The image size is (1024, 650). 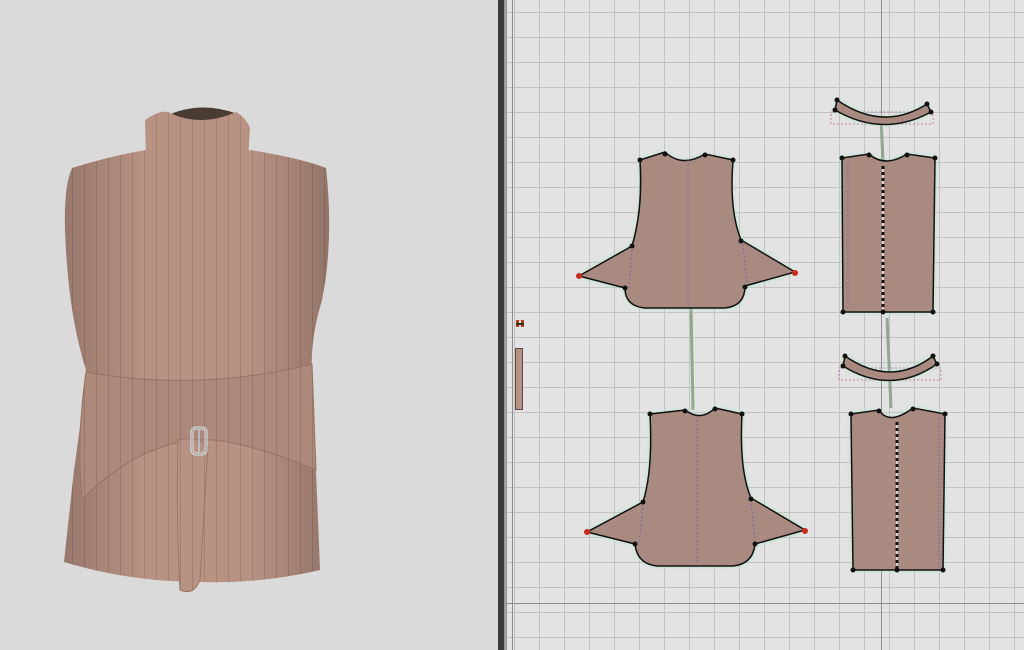 What do you see at coordinates (888, 233) in the screenshot?
I see `front-panel-piece` at bounding box center [888, 233].